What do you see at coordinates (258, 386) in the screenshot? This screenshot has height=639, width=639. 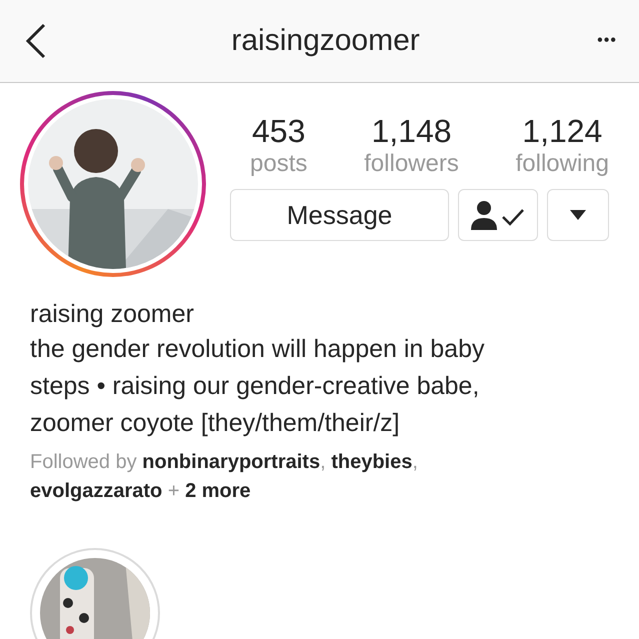 I see `profile-bio: the gender revolution will happen in baby steps • raising our gender-creative babe, zoomer coyote [they/them/their/z]` at bounding box center [258, 386].